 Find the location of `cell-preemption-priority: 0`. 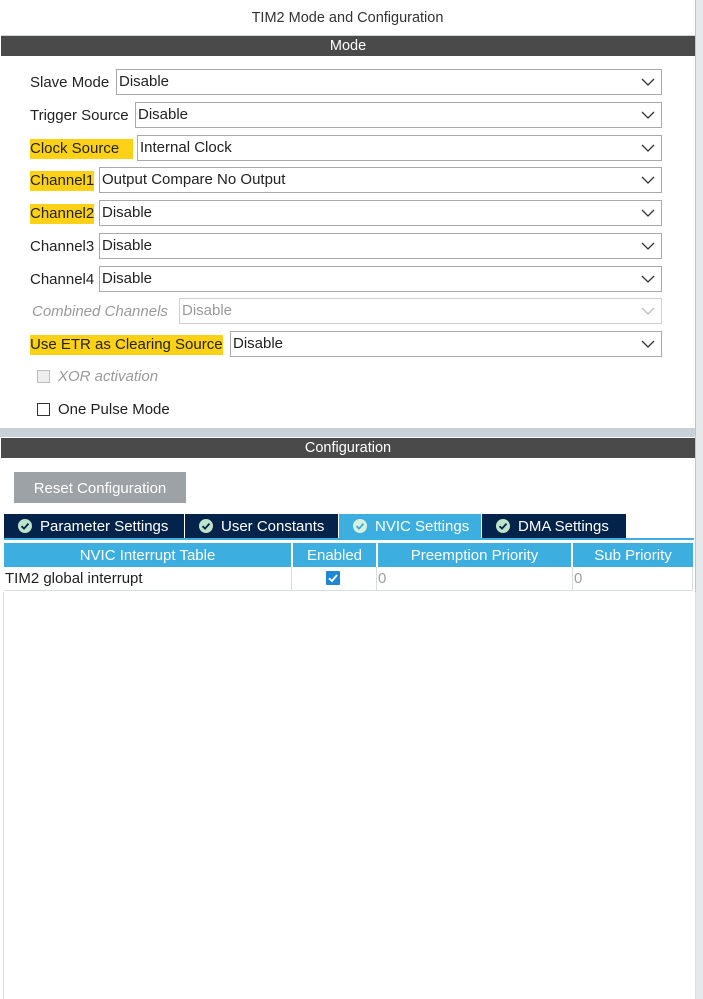

cell-preemption-priority: 0 is located at coordinates (475, 579).